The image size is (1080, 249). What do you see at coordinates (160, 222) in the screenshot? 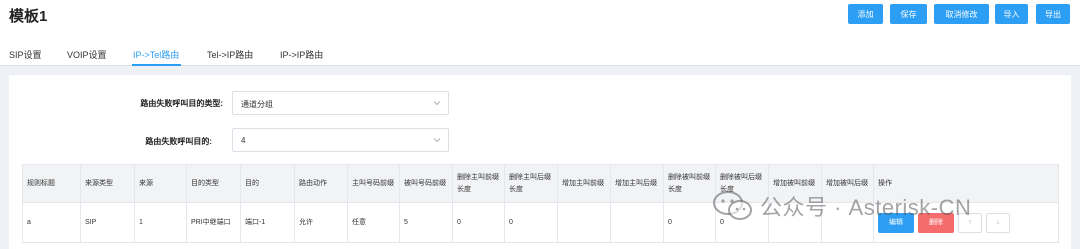
I see `table-cell: 1` at bounding box center [160, 222].